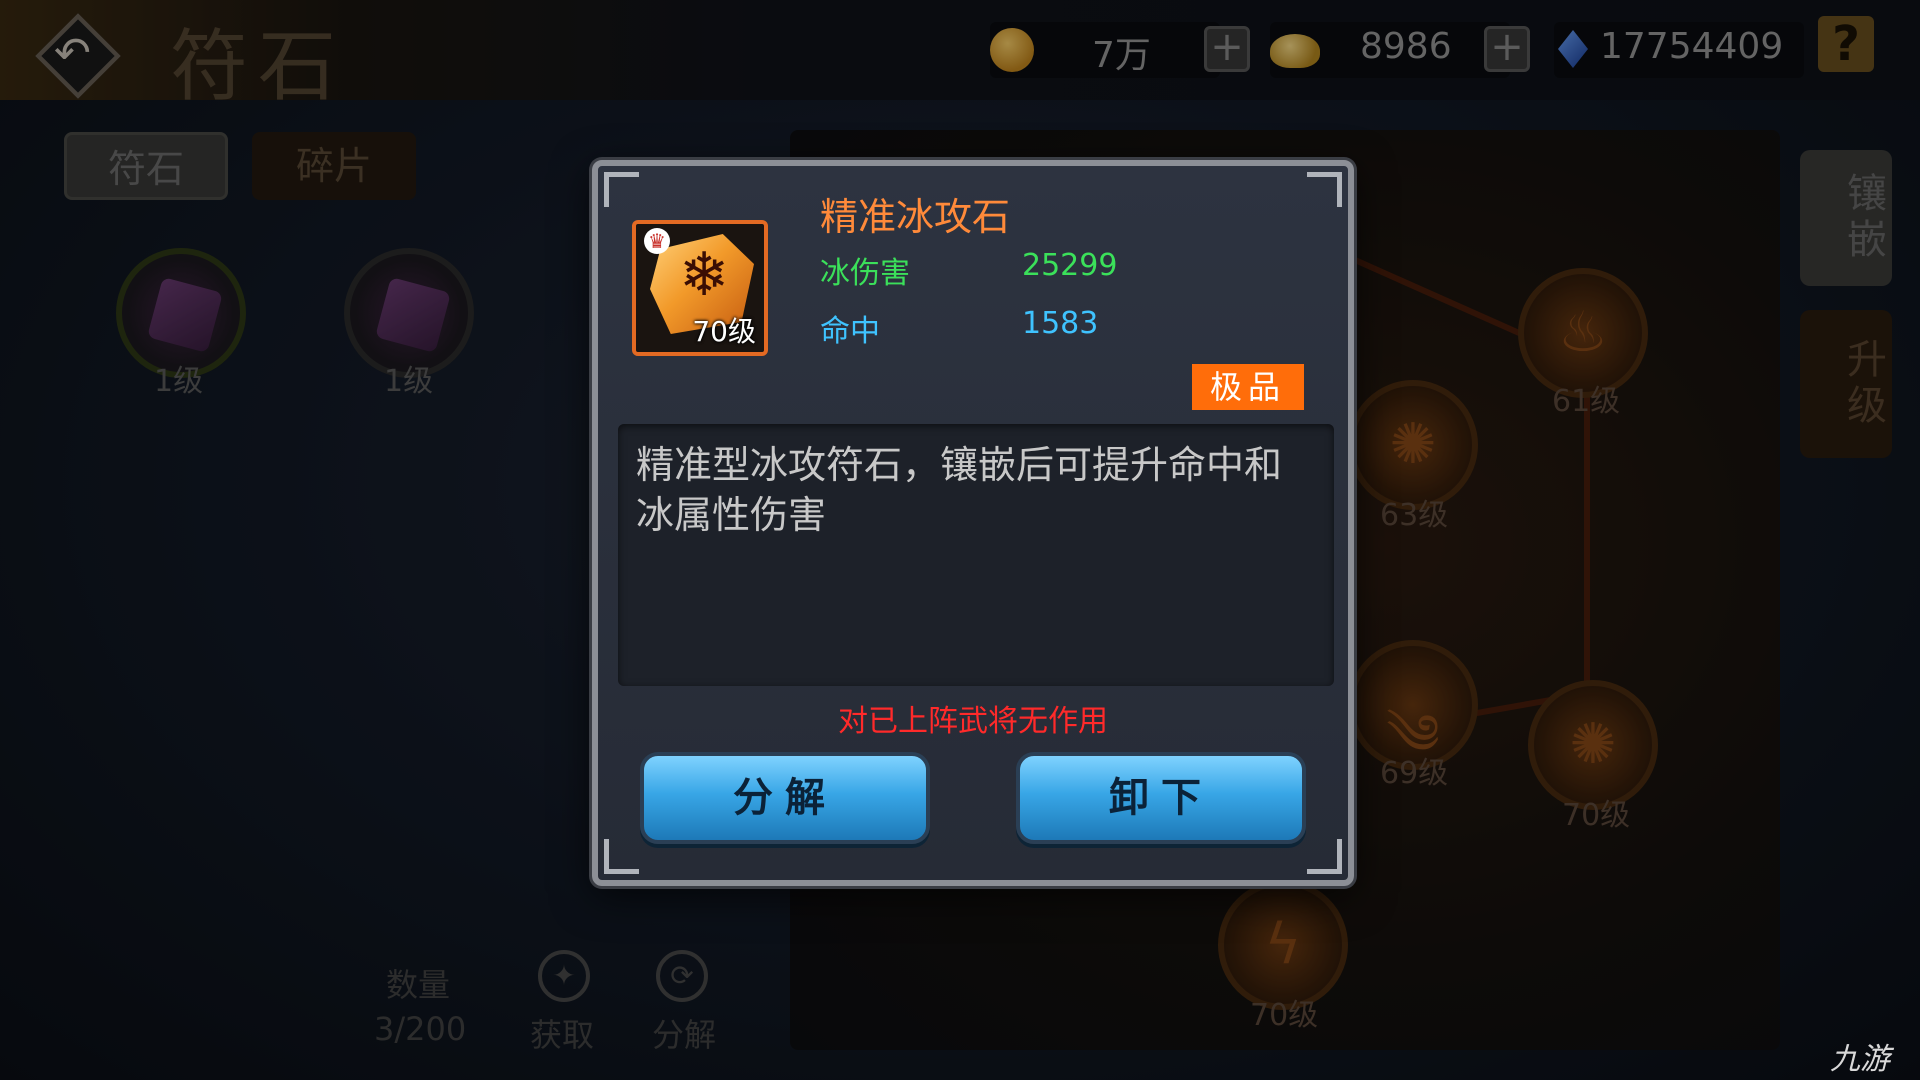 This screenshot has width=1920, height=1080. Describe the element at coordinates (704, 275) in the screenshot. I see `snowflake-icon: ❄` at that location.